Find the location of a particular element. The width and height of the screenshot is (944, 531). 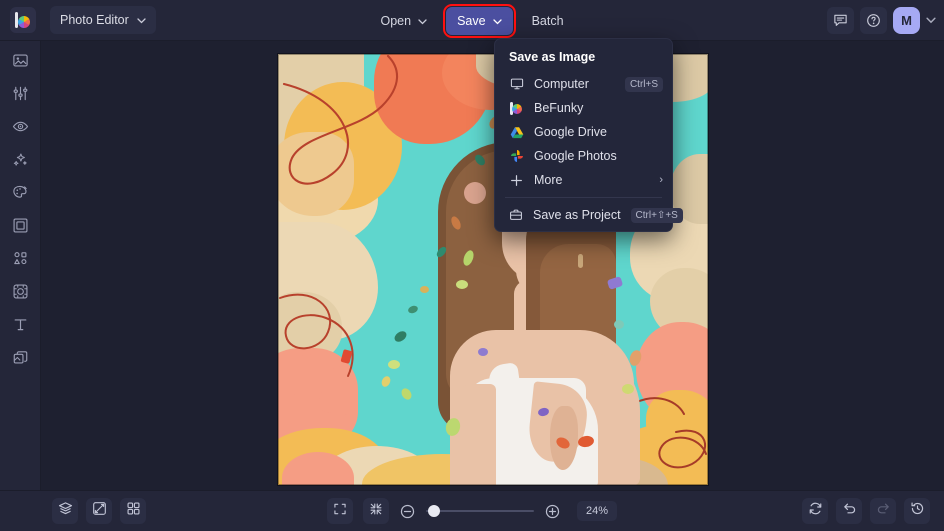

menu-item-save-as-project: Save as Project Ctrl+⇧+S is located at coordinates (589, 215).